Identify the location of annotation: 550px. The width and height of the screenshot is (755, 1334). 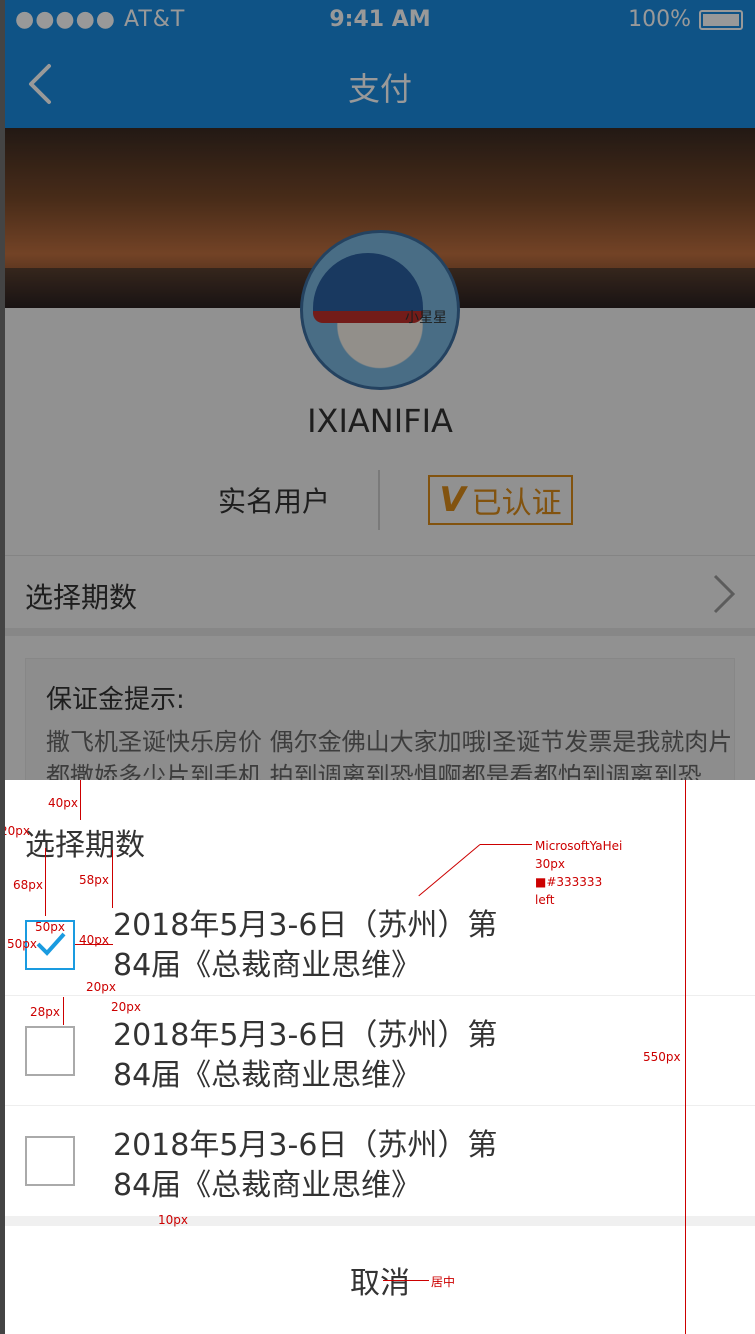
(662, 1057).